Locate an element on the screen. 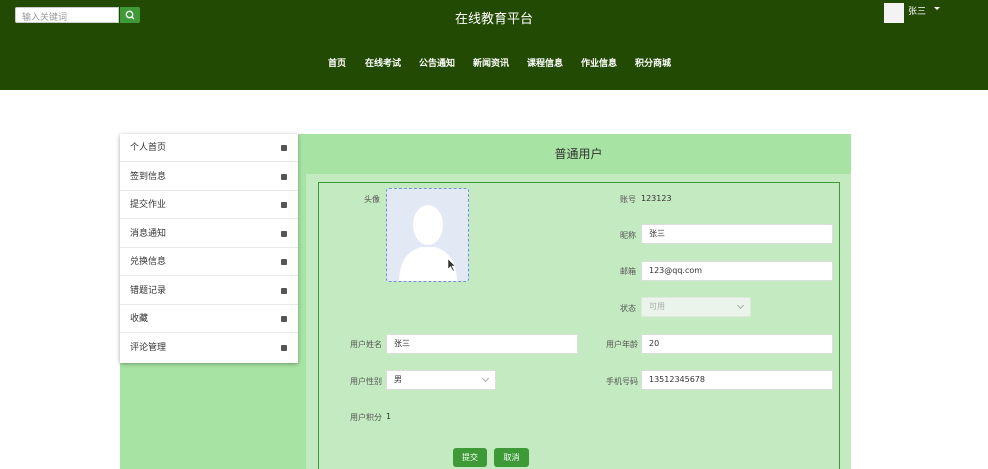 This screenshot has width=988, height=469. sidebar-item-profile-home: 个人首页 is located at coordinates (209, 148).